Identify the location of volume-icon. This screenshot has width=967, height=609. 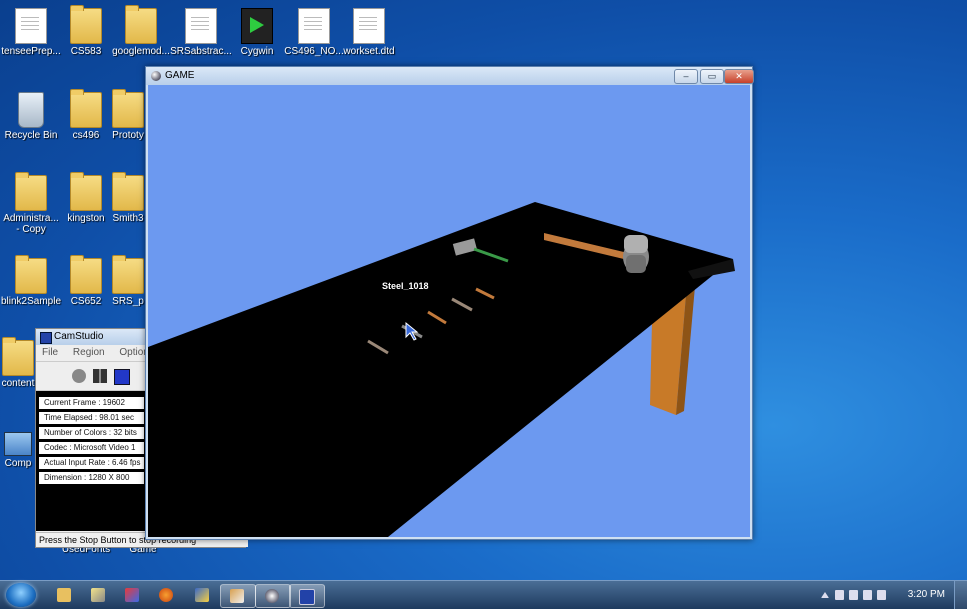
(881, 595).